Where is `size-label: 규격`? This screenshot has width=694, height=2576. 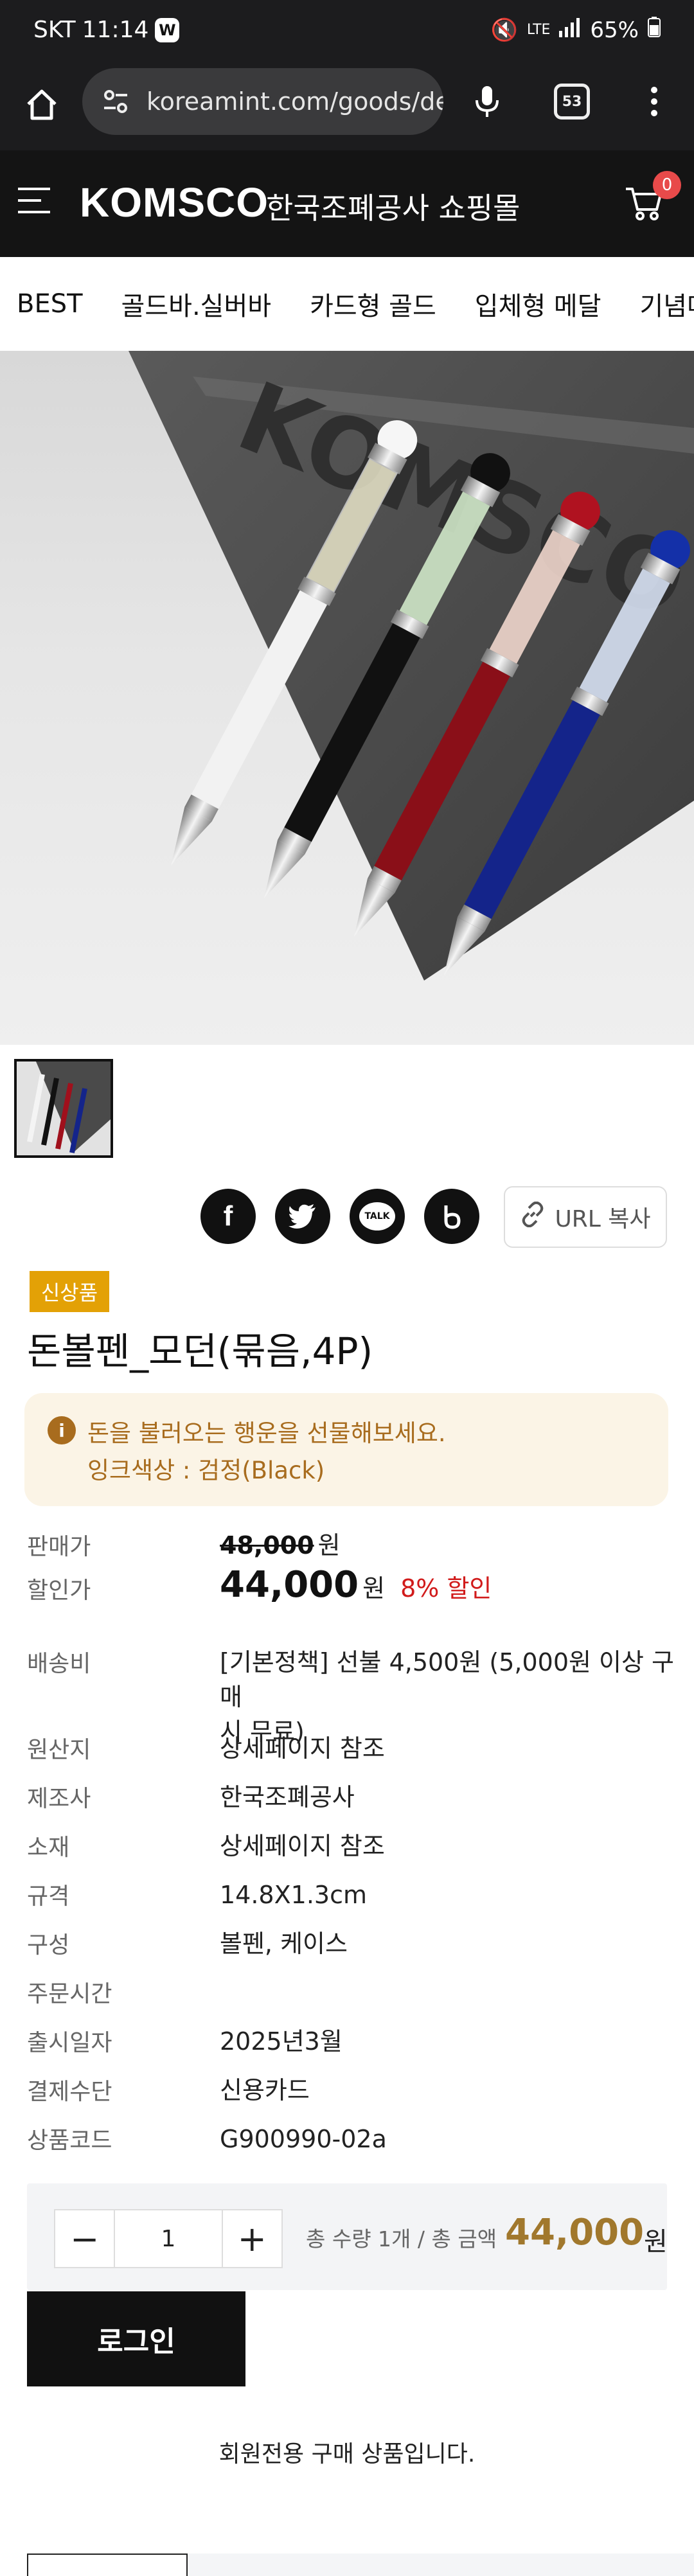
size-label: 규격 is located at coordinates (48, 1897).